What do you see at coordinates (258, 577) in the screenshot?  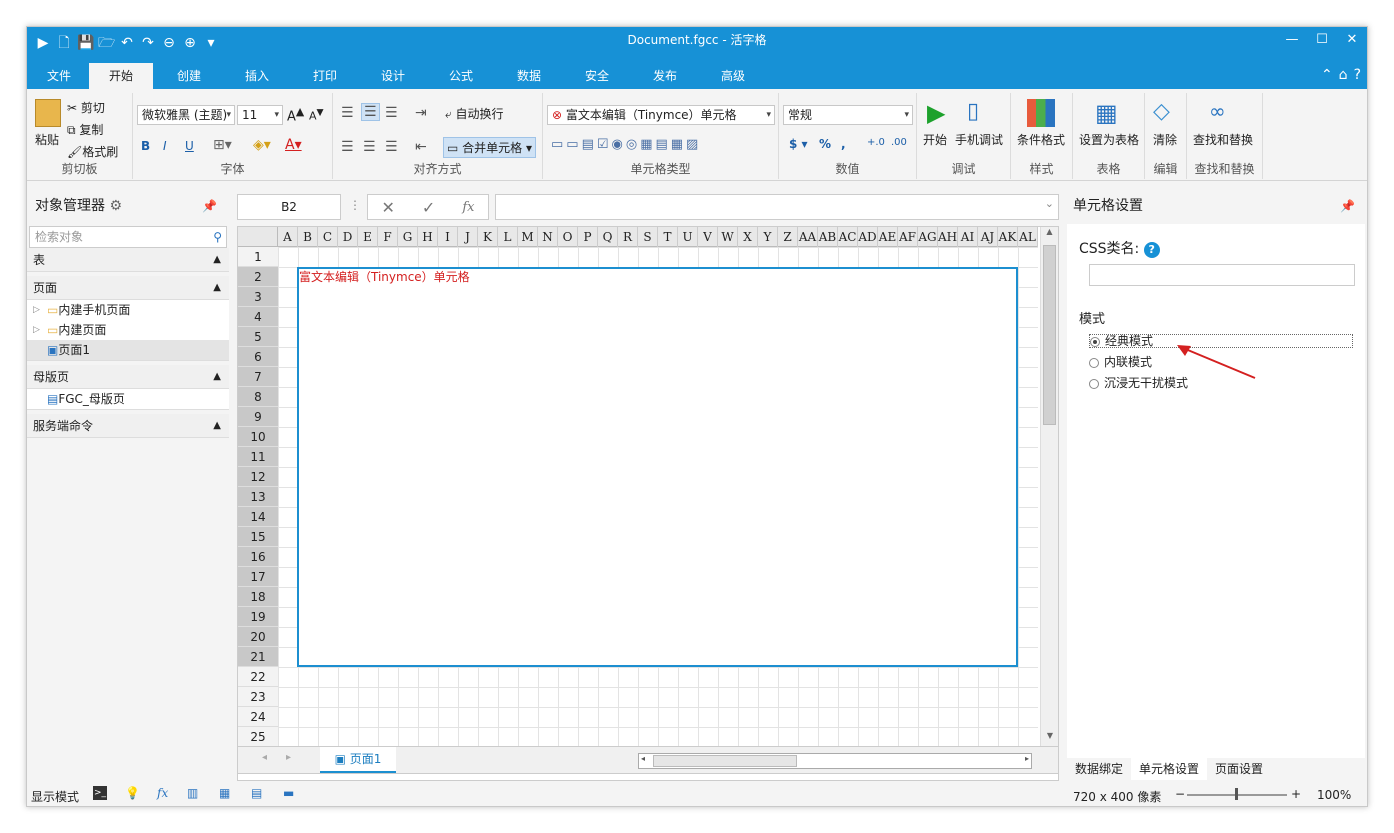 I see `row-header: 17` at bounding box center [258, 577].